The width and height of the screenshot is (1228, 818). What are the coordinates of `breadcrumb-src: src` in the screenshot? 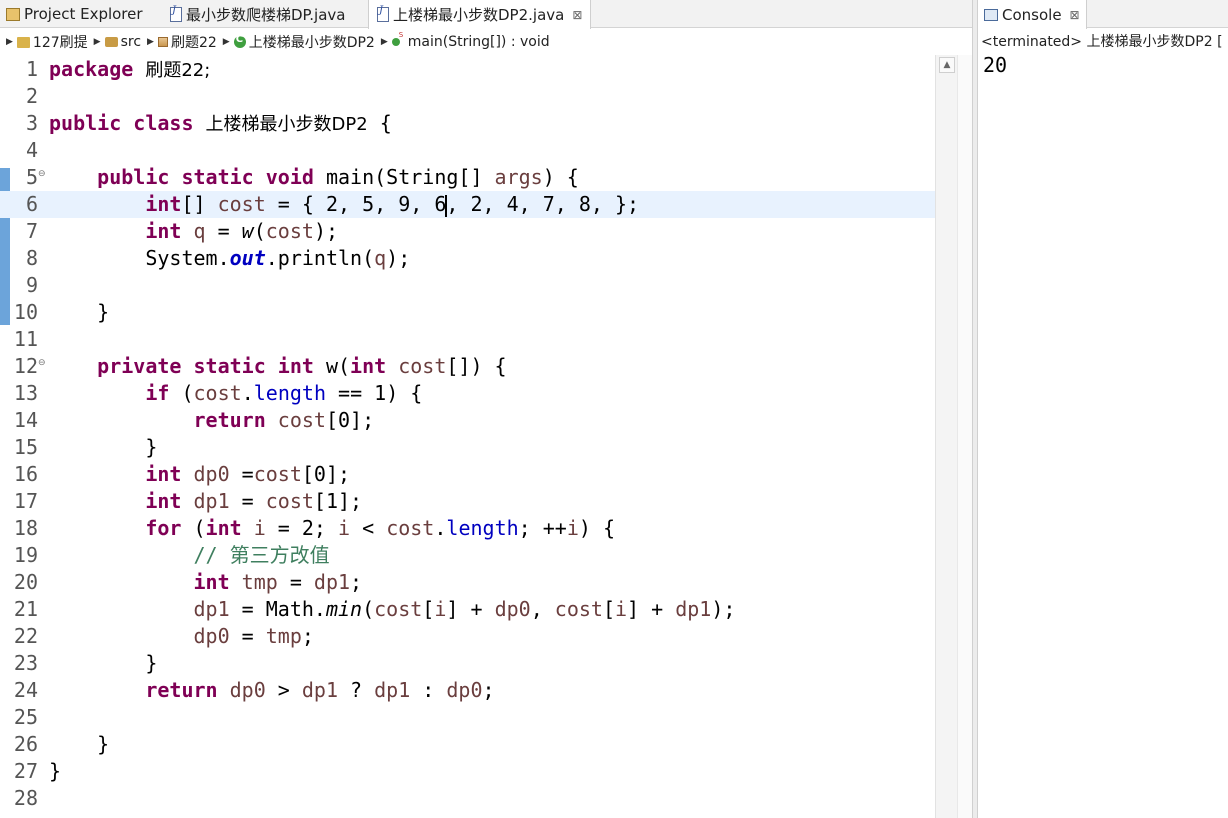 It's located at (122, 42).